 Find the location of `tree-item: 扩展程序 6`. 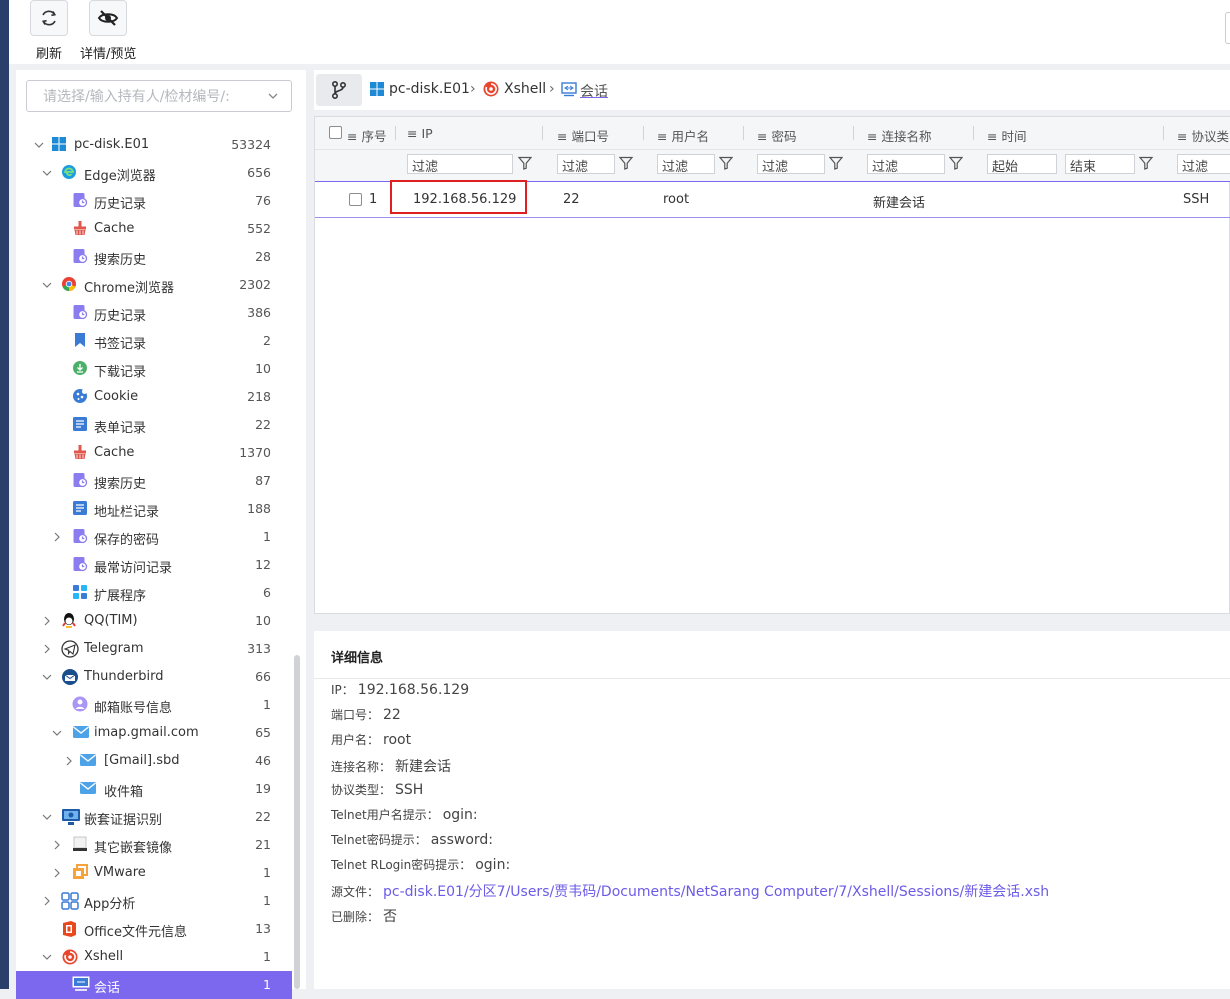

tree-item: 扩展程序 6 is located at coordinates (154, 593).